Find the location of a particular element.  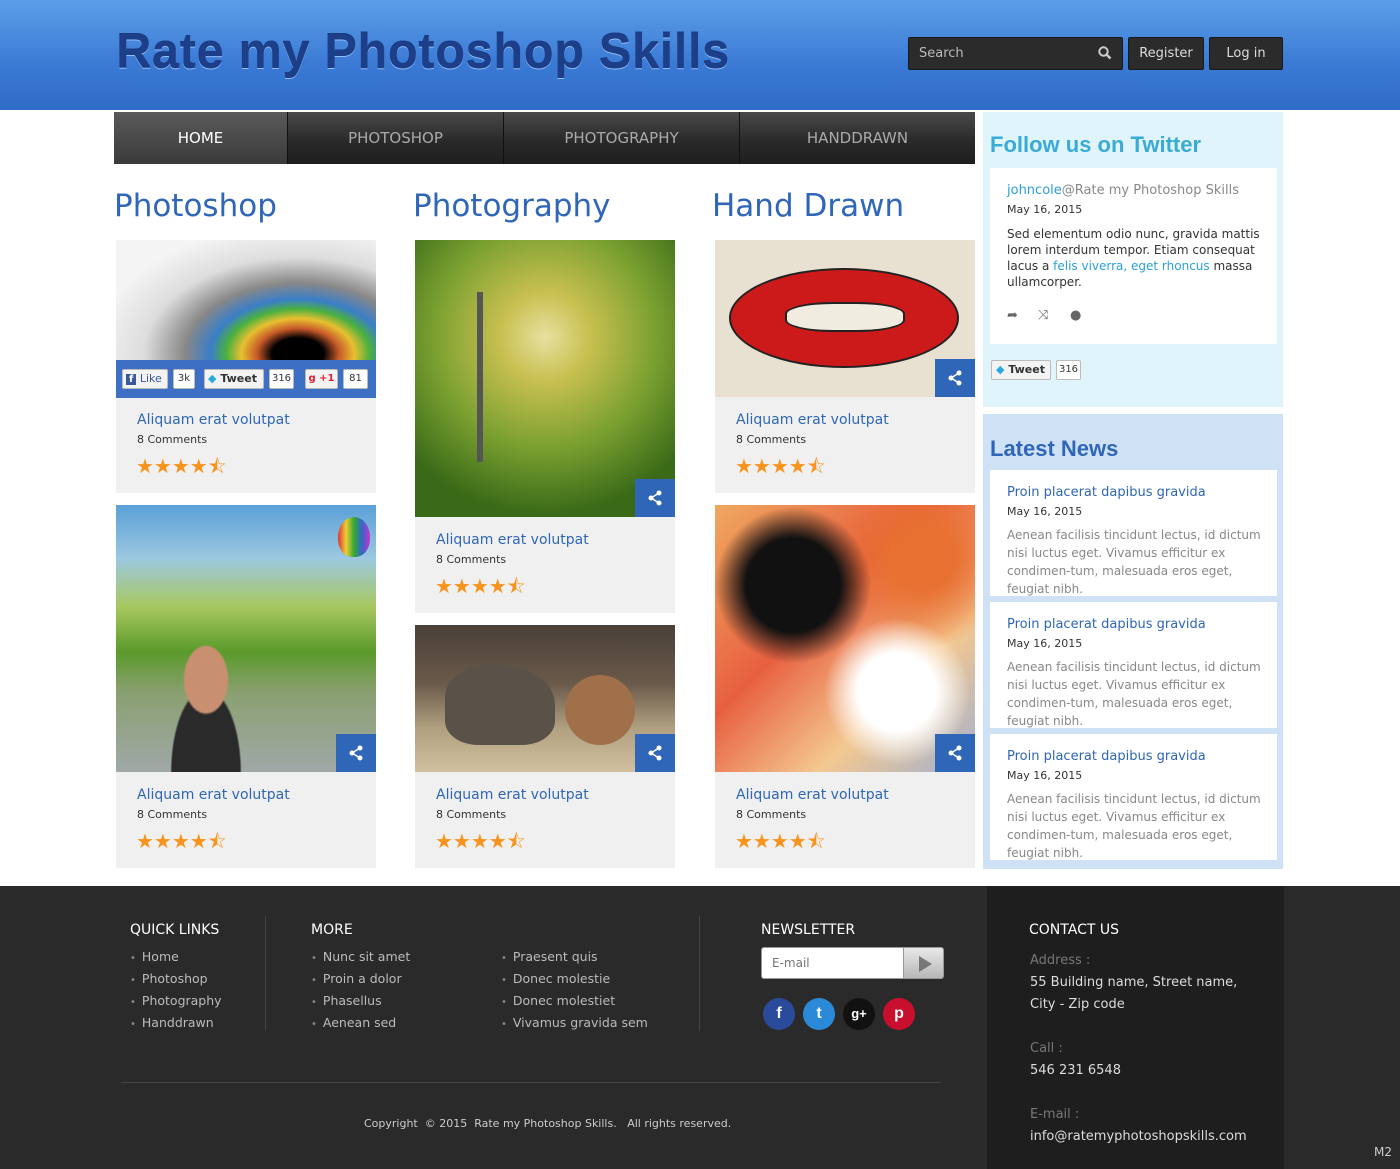

footer-more-link: Proin a dolor is located at coordinates (356, 978).